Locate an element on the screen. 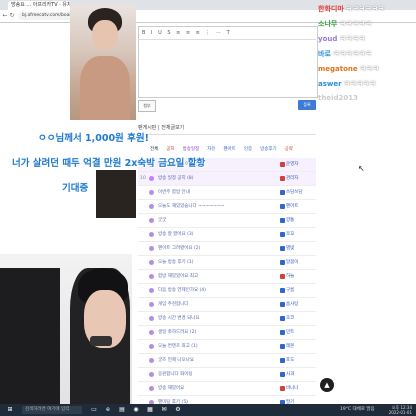 The width and height of the screenshot is (416, 416). webcam-bottom-chair is located at coordinates (30, 336).